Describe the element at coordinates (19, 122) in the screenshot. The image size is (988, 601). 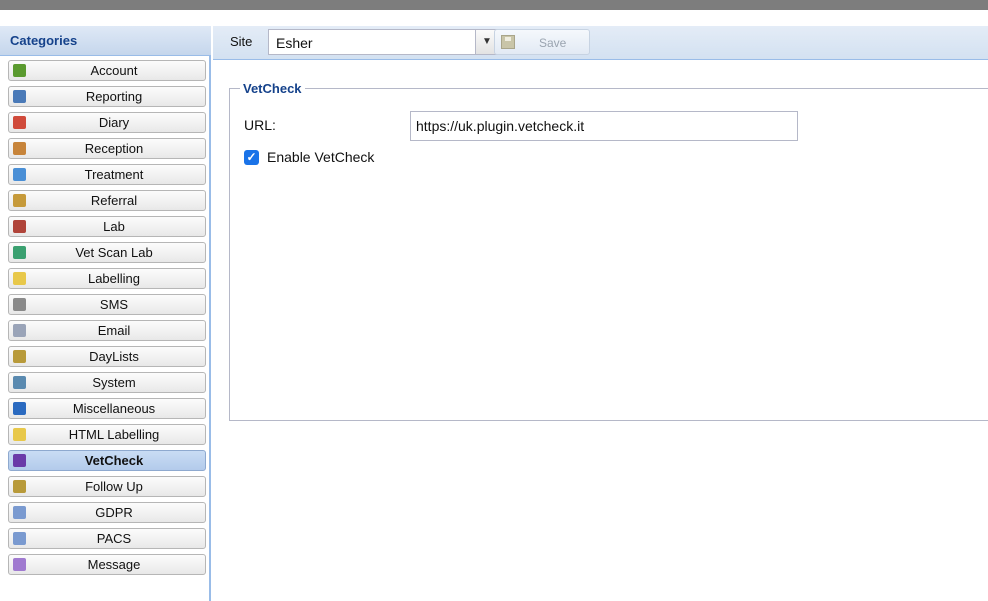
I see `calendar-icon` at that location.